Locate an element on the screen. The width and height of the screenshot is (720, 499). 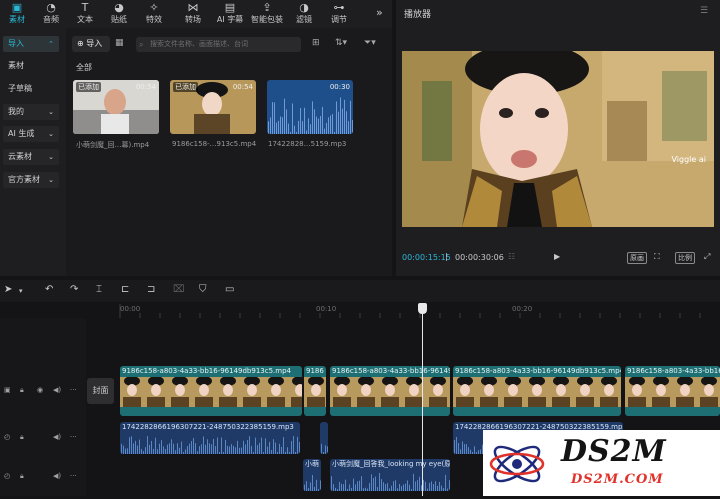
toolbar-item-label: 转场 is located at coordinates (193, 19).